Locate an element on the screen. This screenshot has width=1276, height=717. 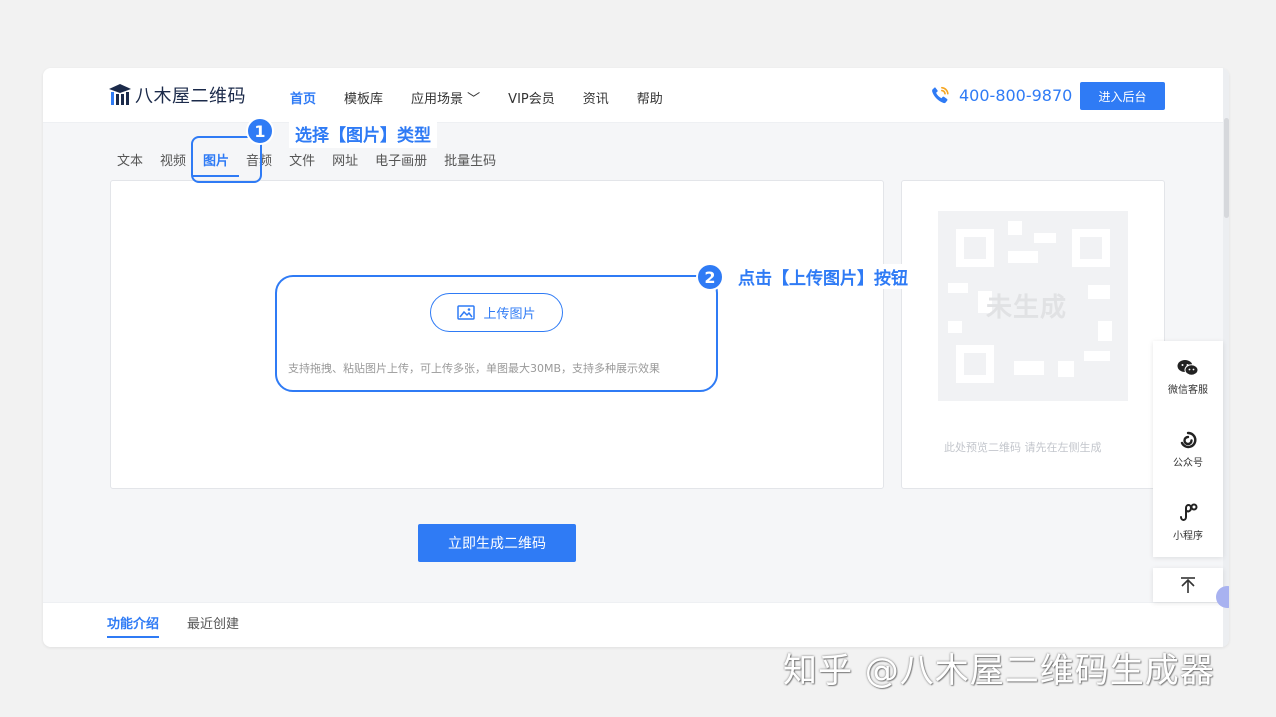
qr-preview-panel: 未生成 此处预览二维码 请先在左侧生成 is located at coordinates (1033, 334).